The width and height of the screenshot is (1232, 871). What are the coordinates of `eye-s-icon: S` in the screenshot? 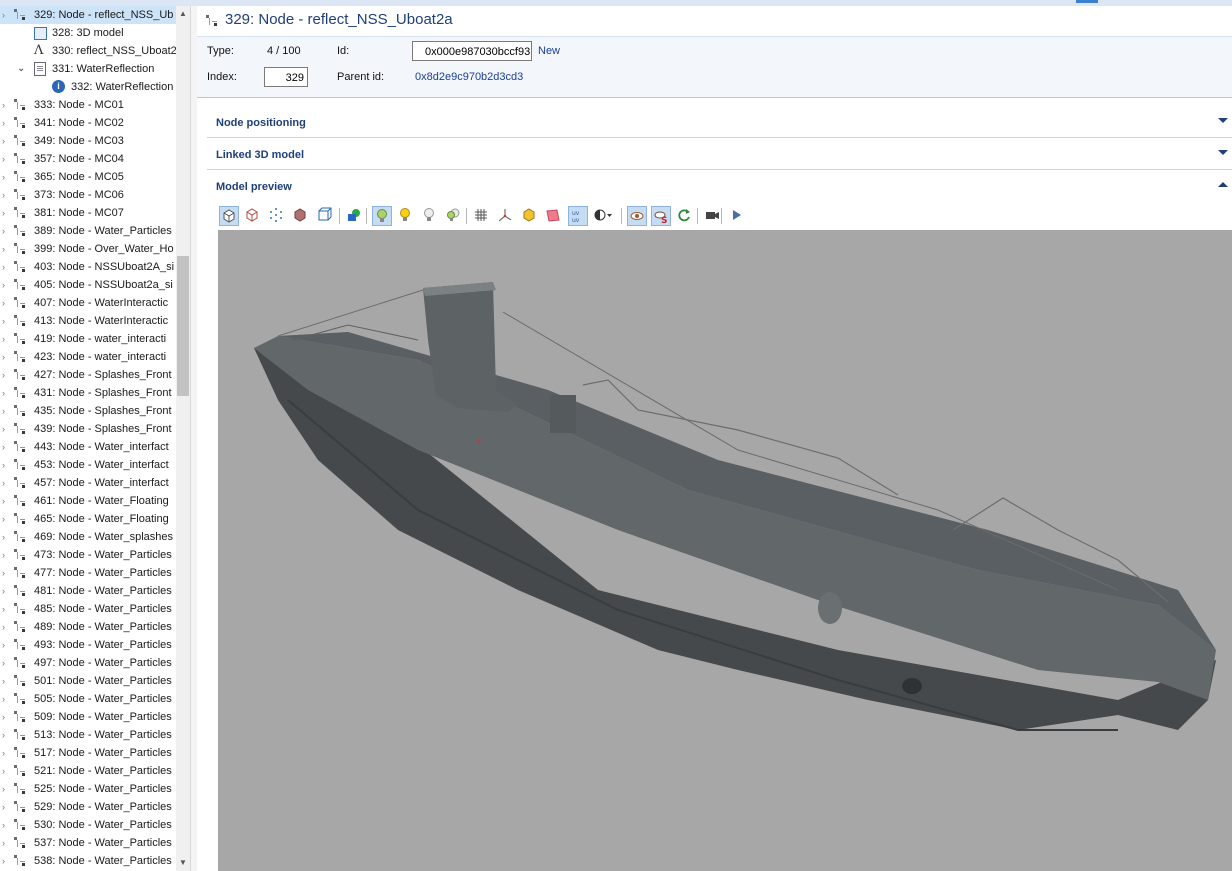 It's located at (661, 216).